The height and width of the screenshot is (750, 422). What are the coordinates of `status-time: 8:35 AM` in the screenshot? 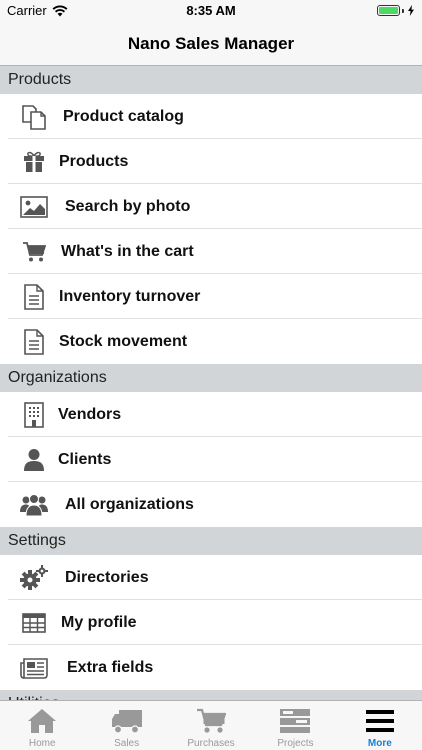 It's located at (211, 10).